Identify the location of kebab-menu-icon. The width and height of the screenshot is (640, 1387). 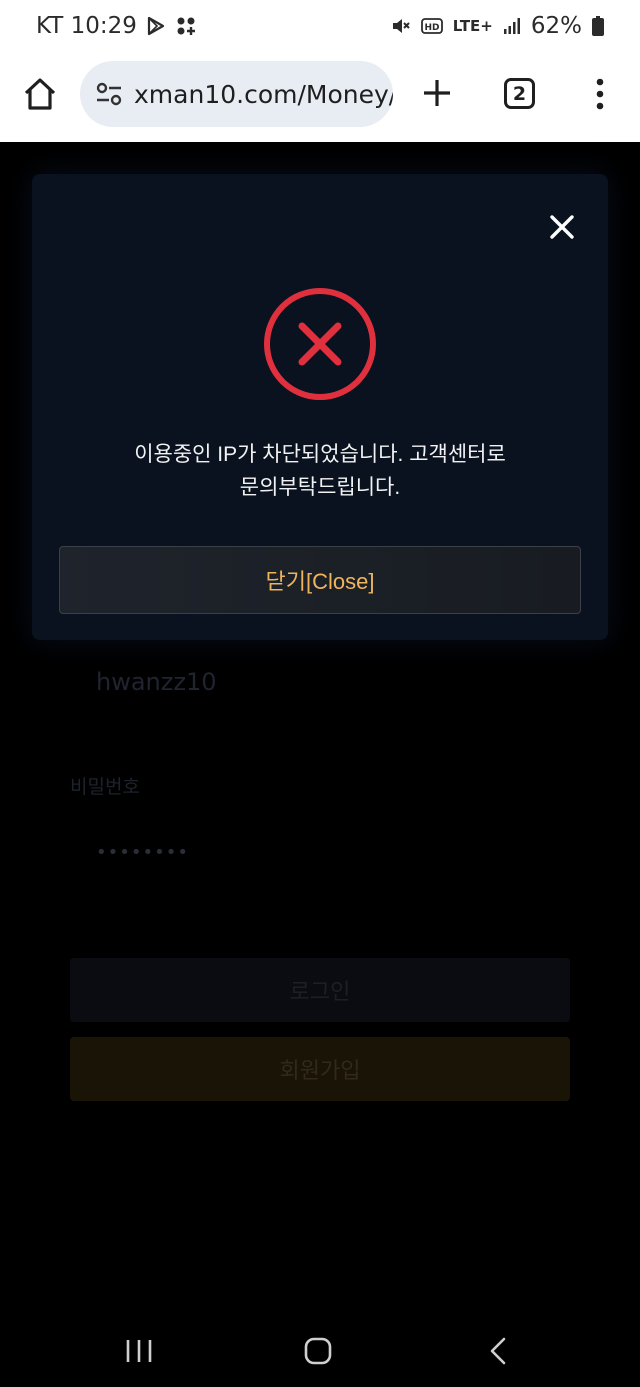
(600, 94).